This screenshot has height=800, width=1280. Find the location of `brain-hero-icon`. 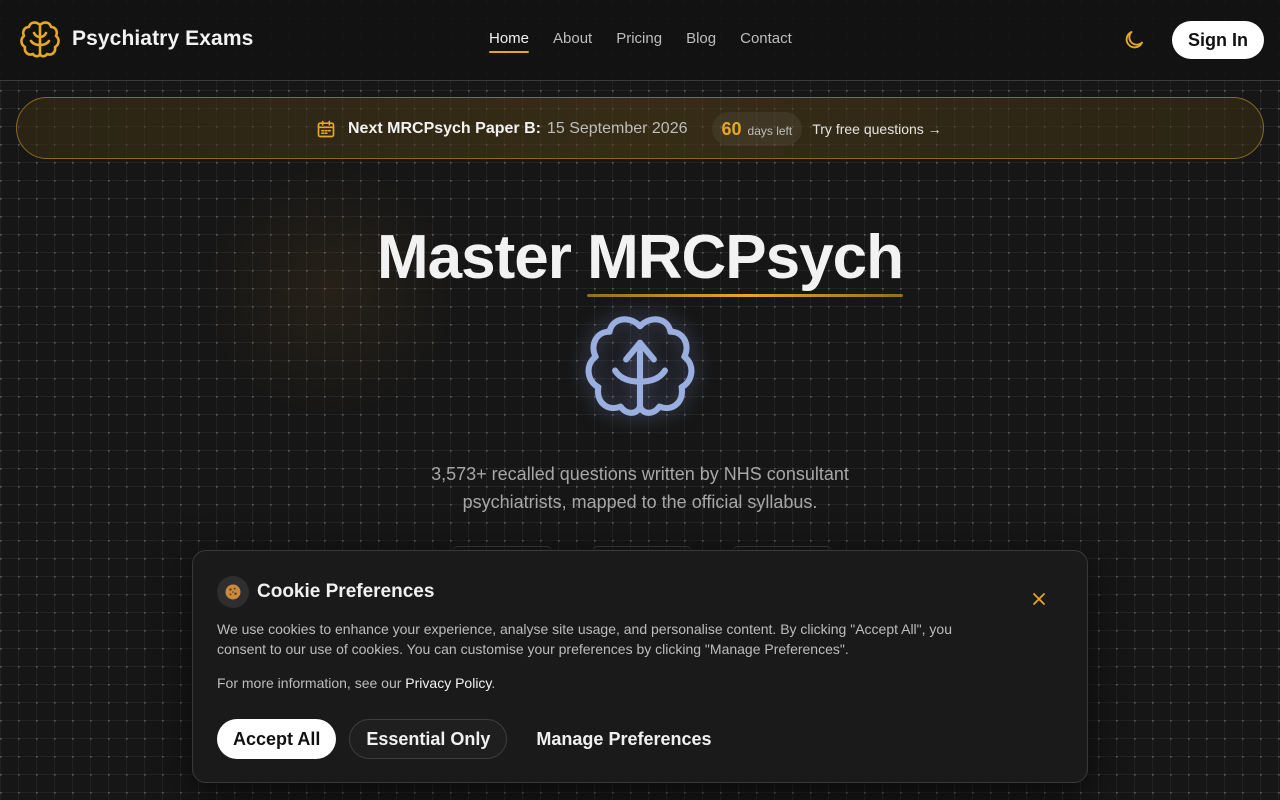

brain-hero-icon is located at coordinates (640, 366).